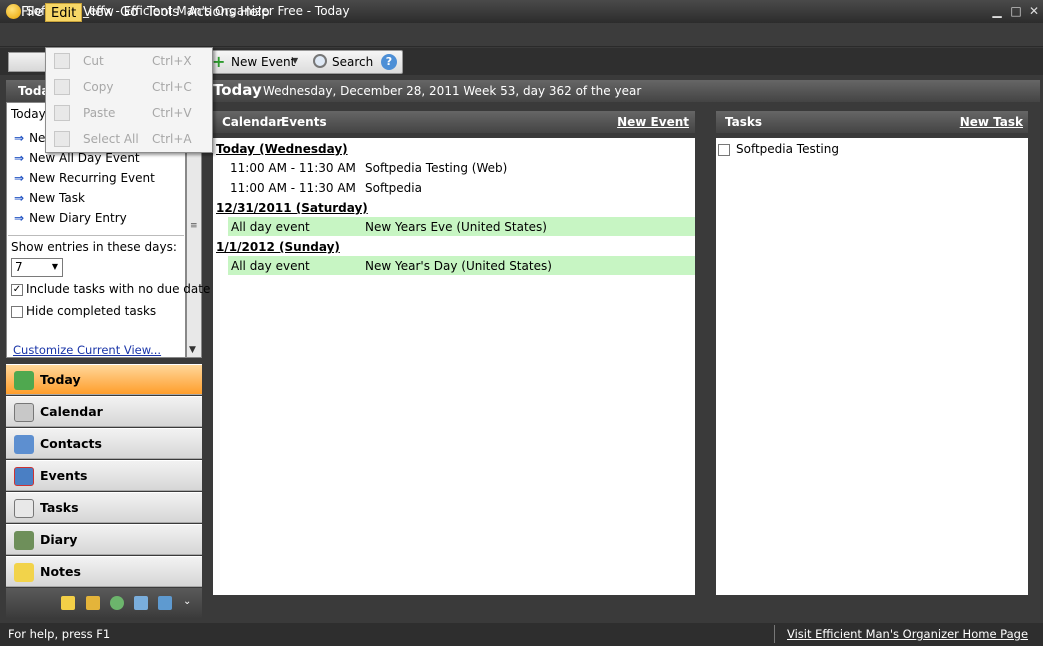 The image size is (1043, 646). I want to click on event-title: New Year's Day (United States), so click(458, 266).